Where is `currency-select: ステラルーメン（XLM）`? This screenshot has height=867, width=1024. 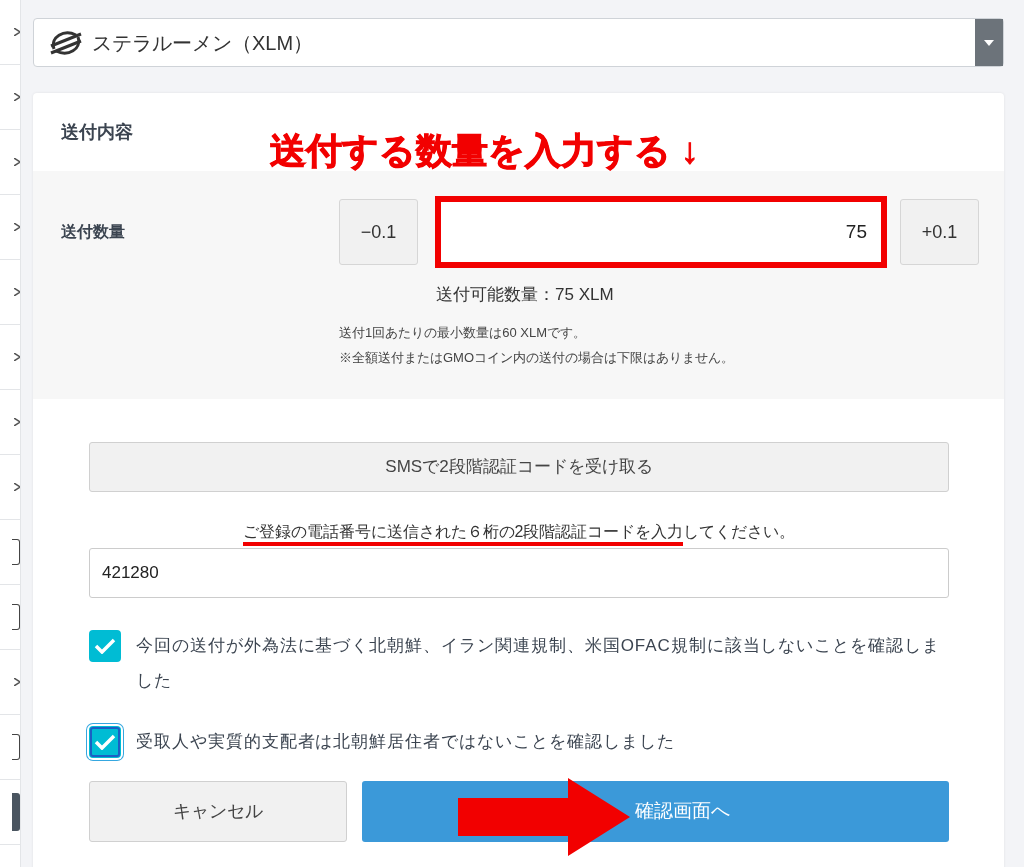
currency-select: ステラルーメン（XLM） is located at coordinates (518, 42).